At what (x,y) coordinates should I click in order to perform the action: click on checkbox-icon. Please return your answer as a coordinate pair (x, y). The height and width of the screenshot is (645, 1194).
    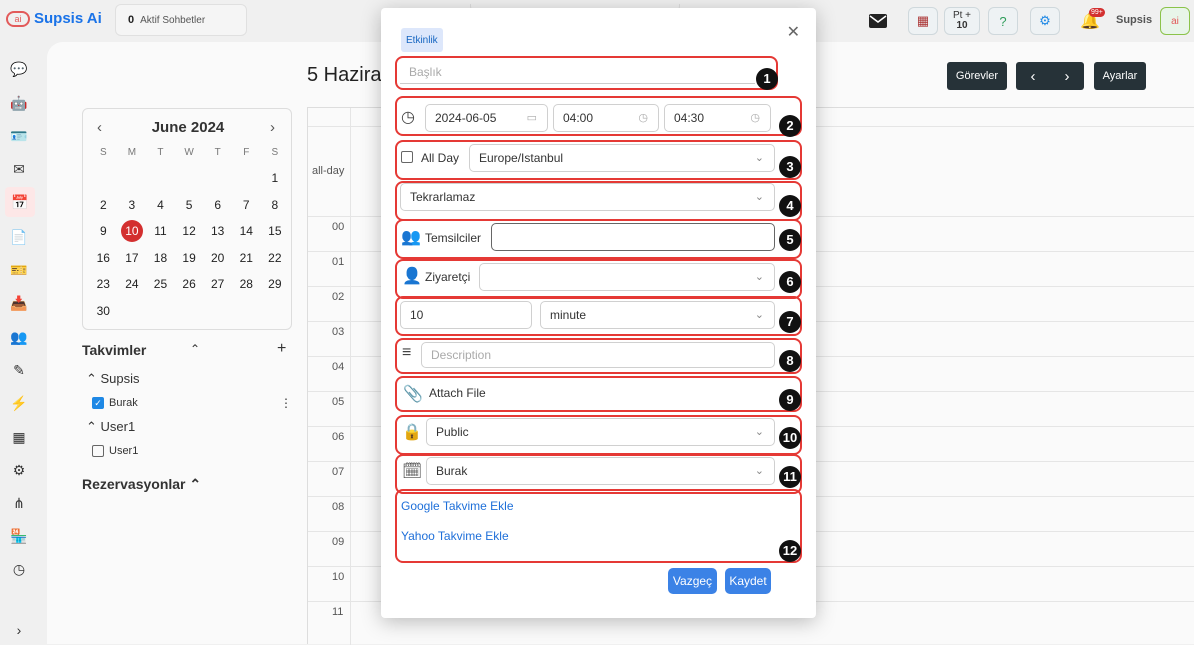
    Looking at the image, I should click on (98, 451).